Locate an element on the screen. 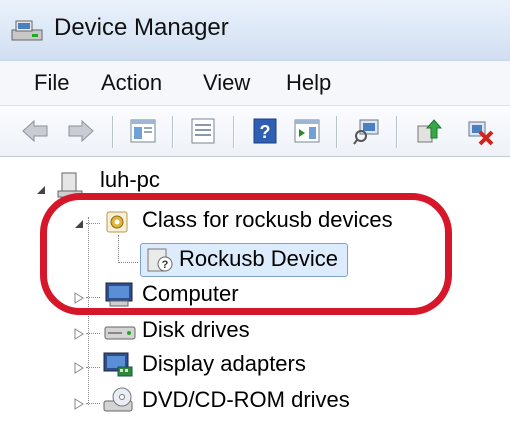 This screenshot has width=510, height=422. tree-item-dvd-drives: DVD/CD-ROM drives is located at coordinates (220, 401).